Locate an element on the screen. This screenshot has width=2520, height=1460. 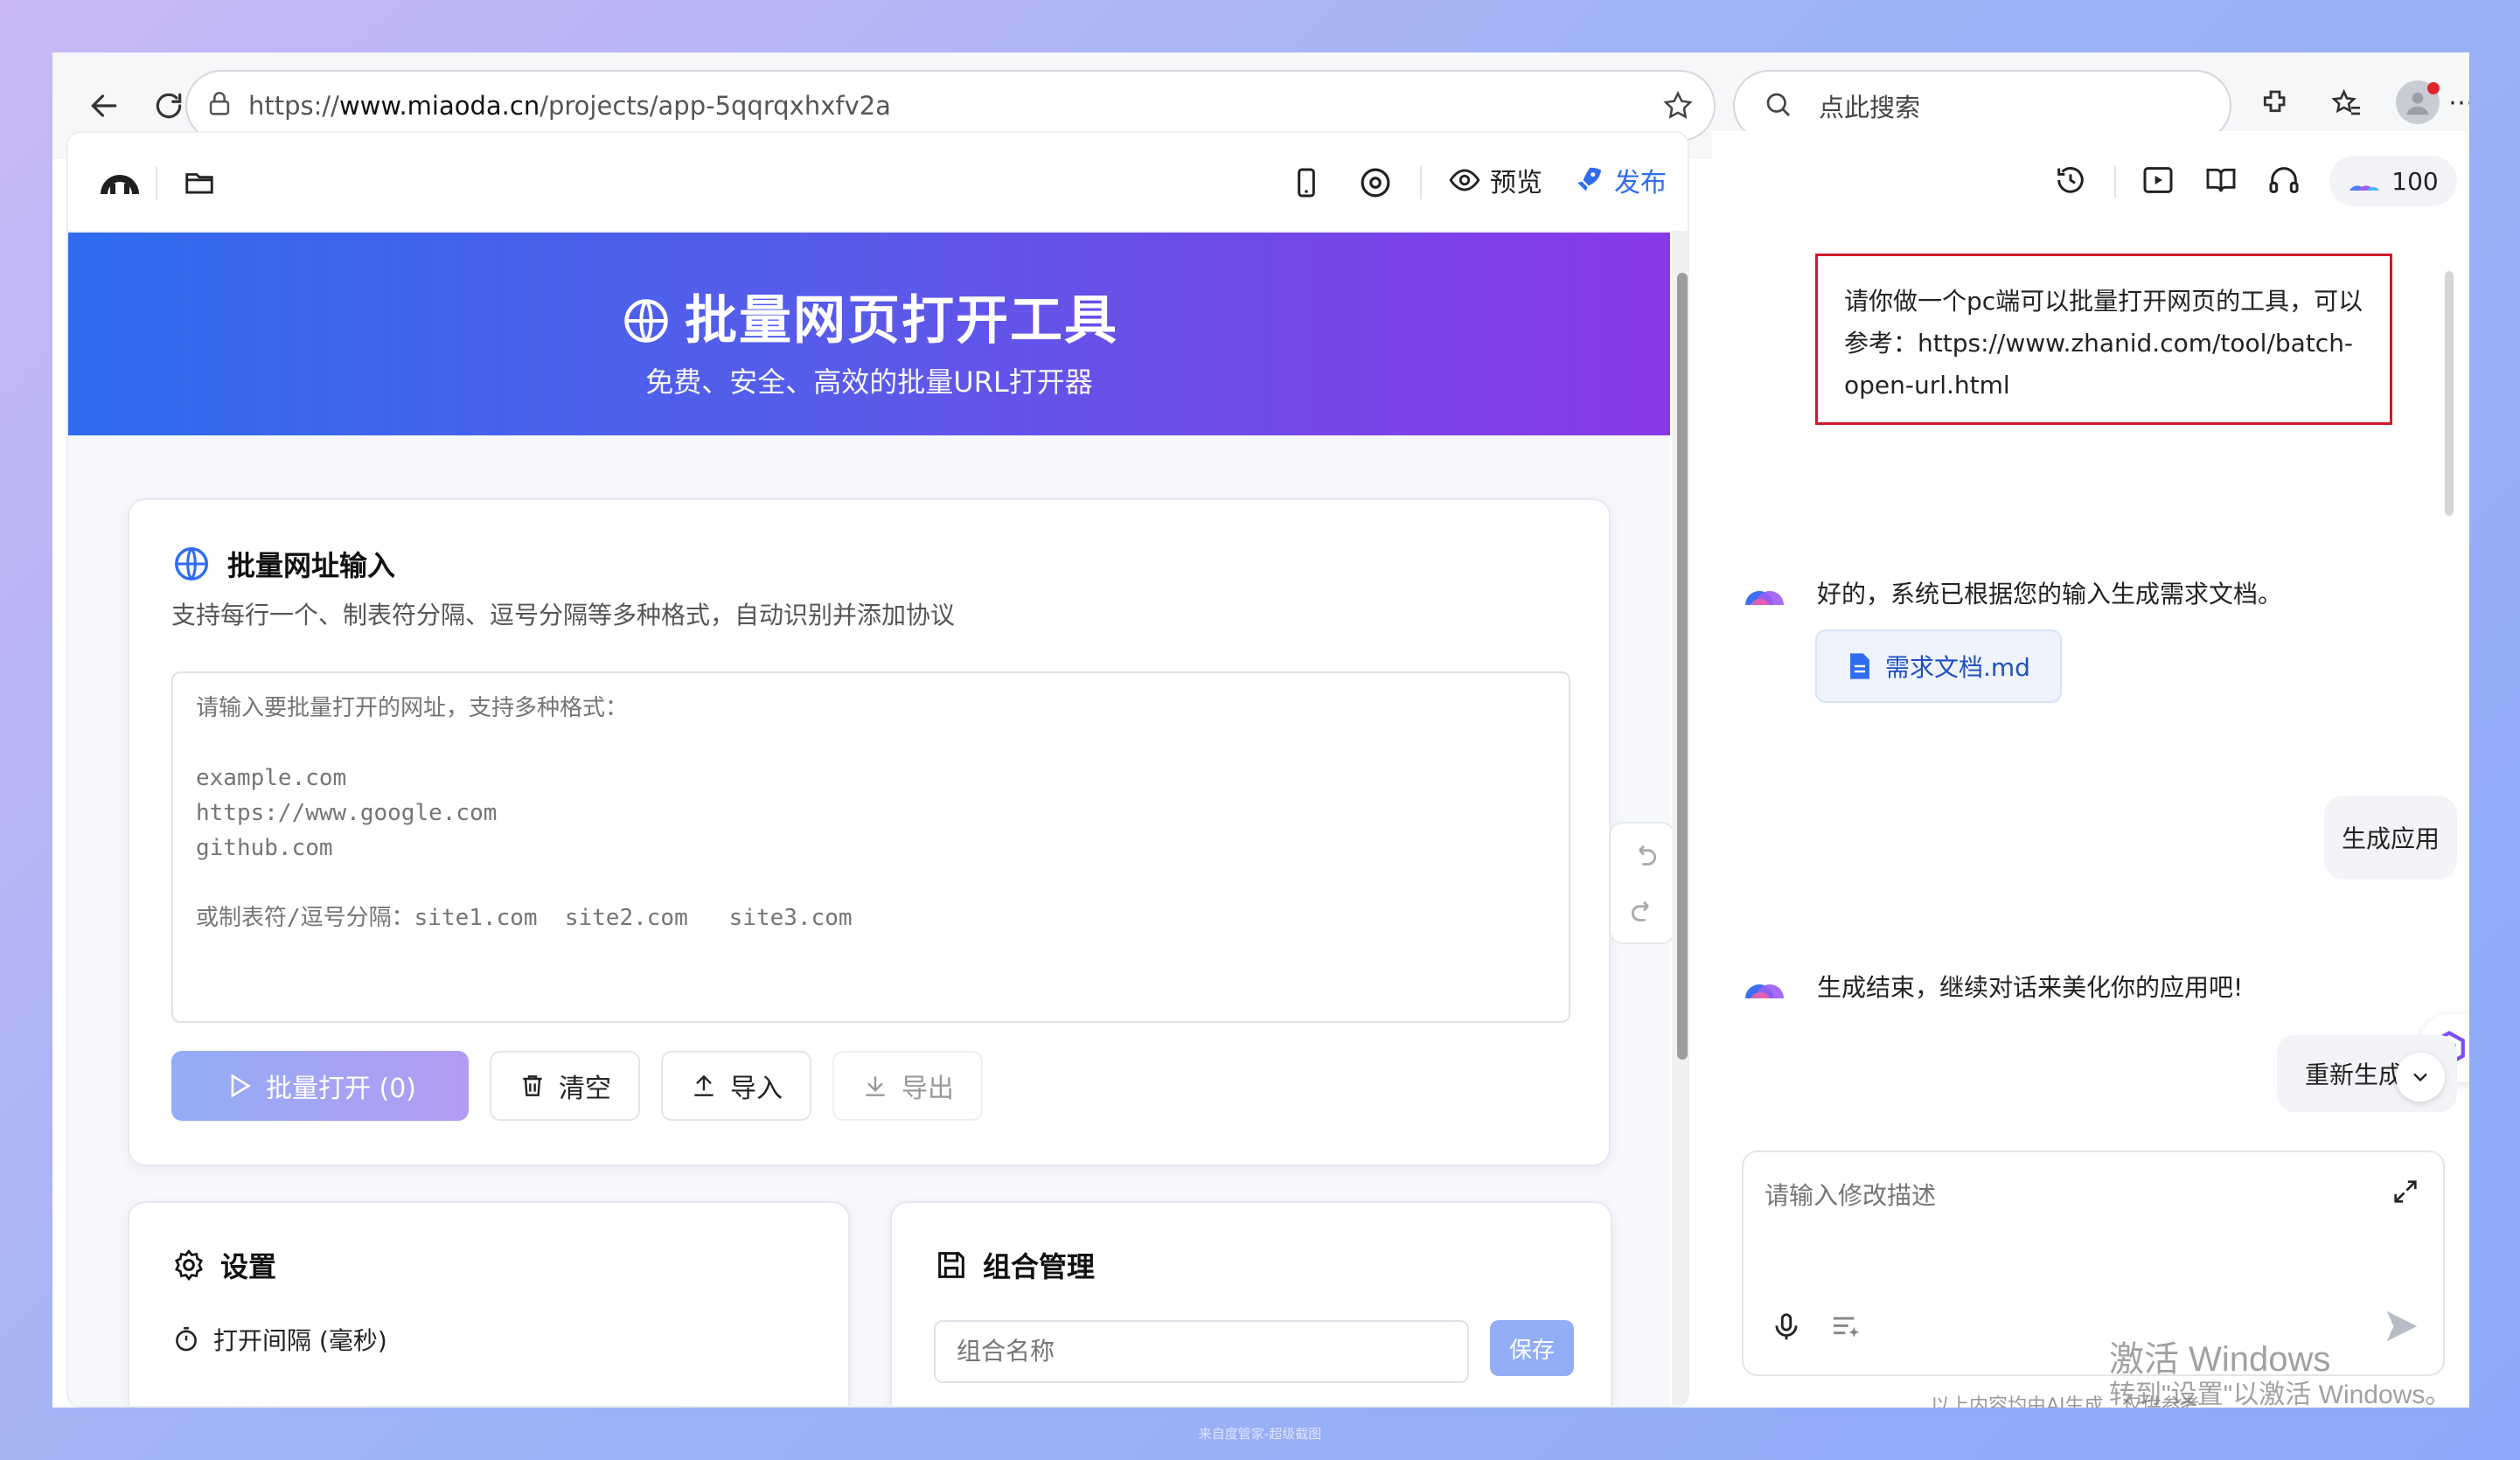
credits-badge: 100 is located at coordinates (2393, 181).